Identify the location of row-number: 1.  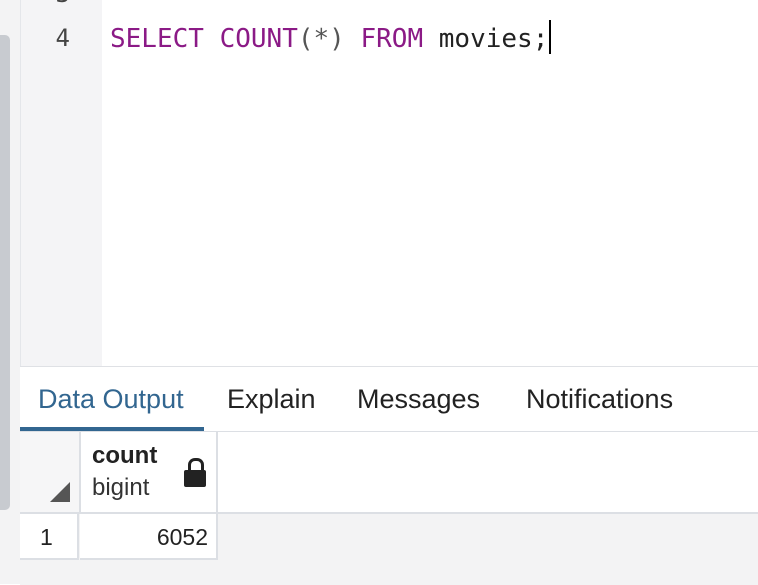
(49, 537).